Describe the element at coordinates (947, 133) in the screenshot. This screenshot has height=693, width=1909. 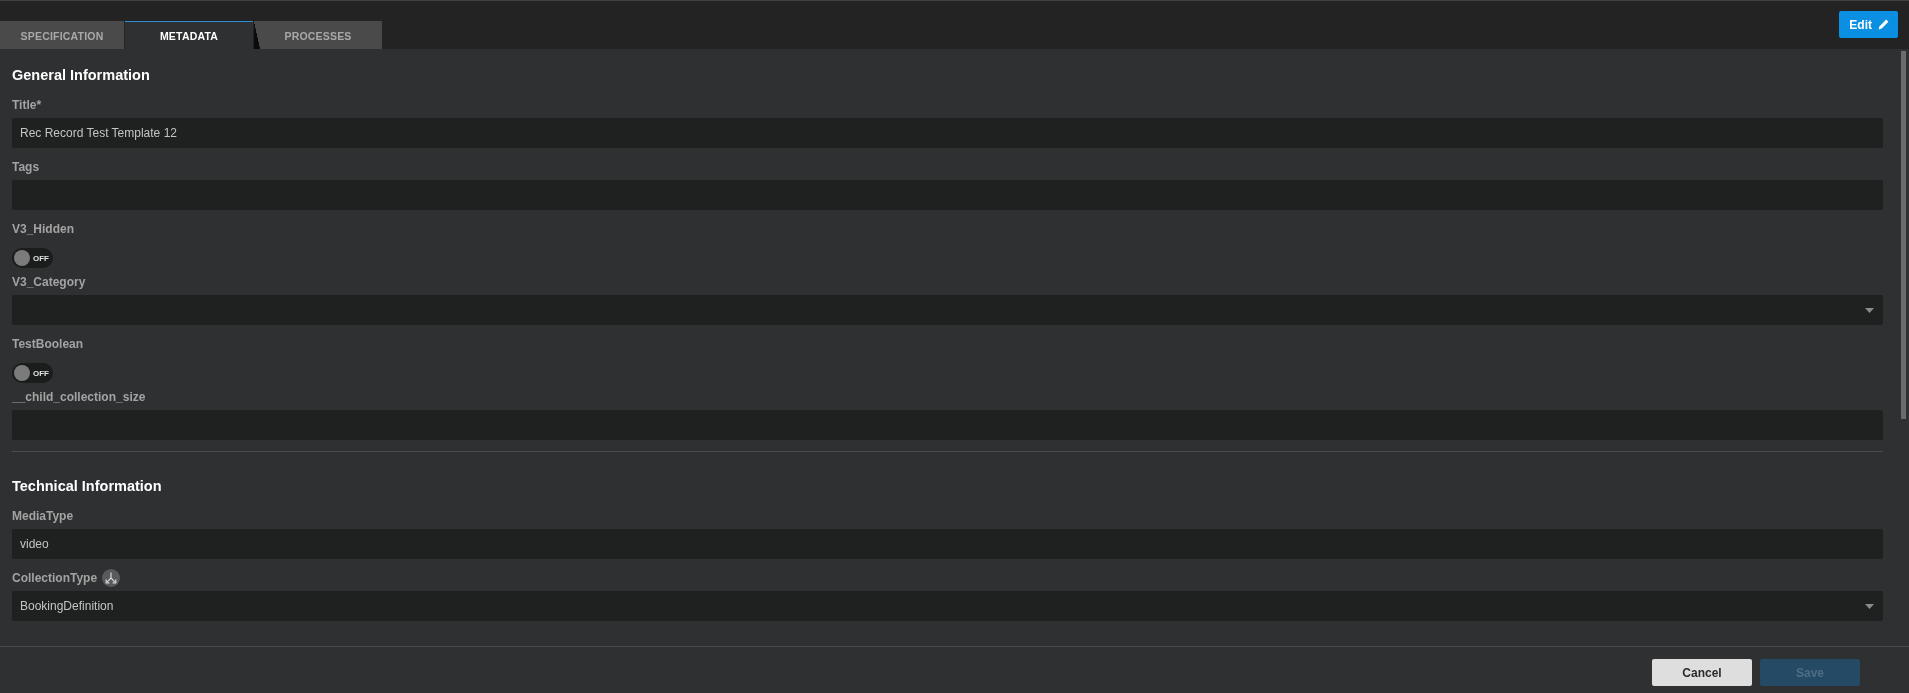
I see `text-field: Rec Record Test Template 12` at that location.